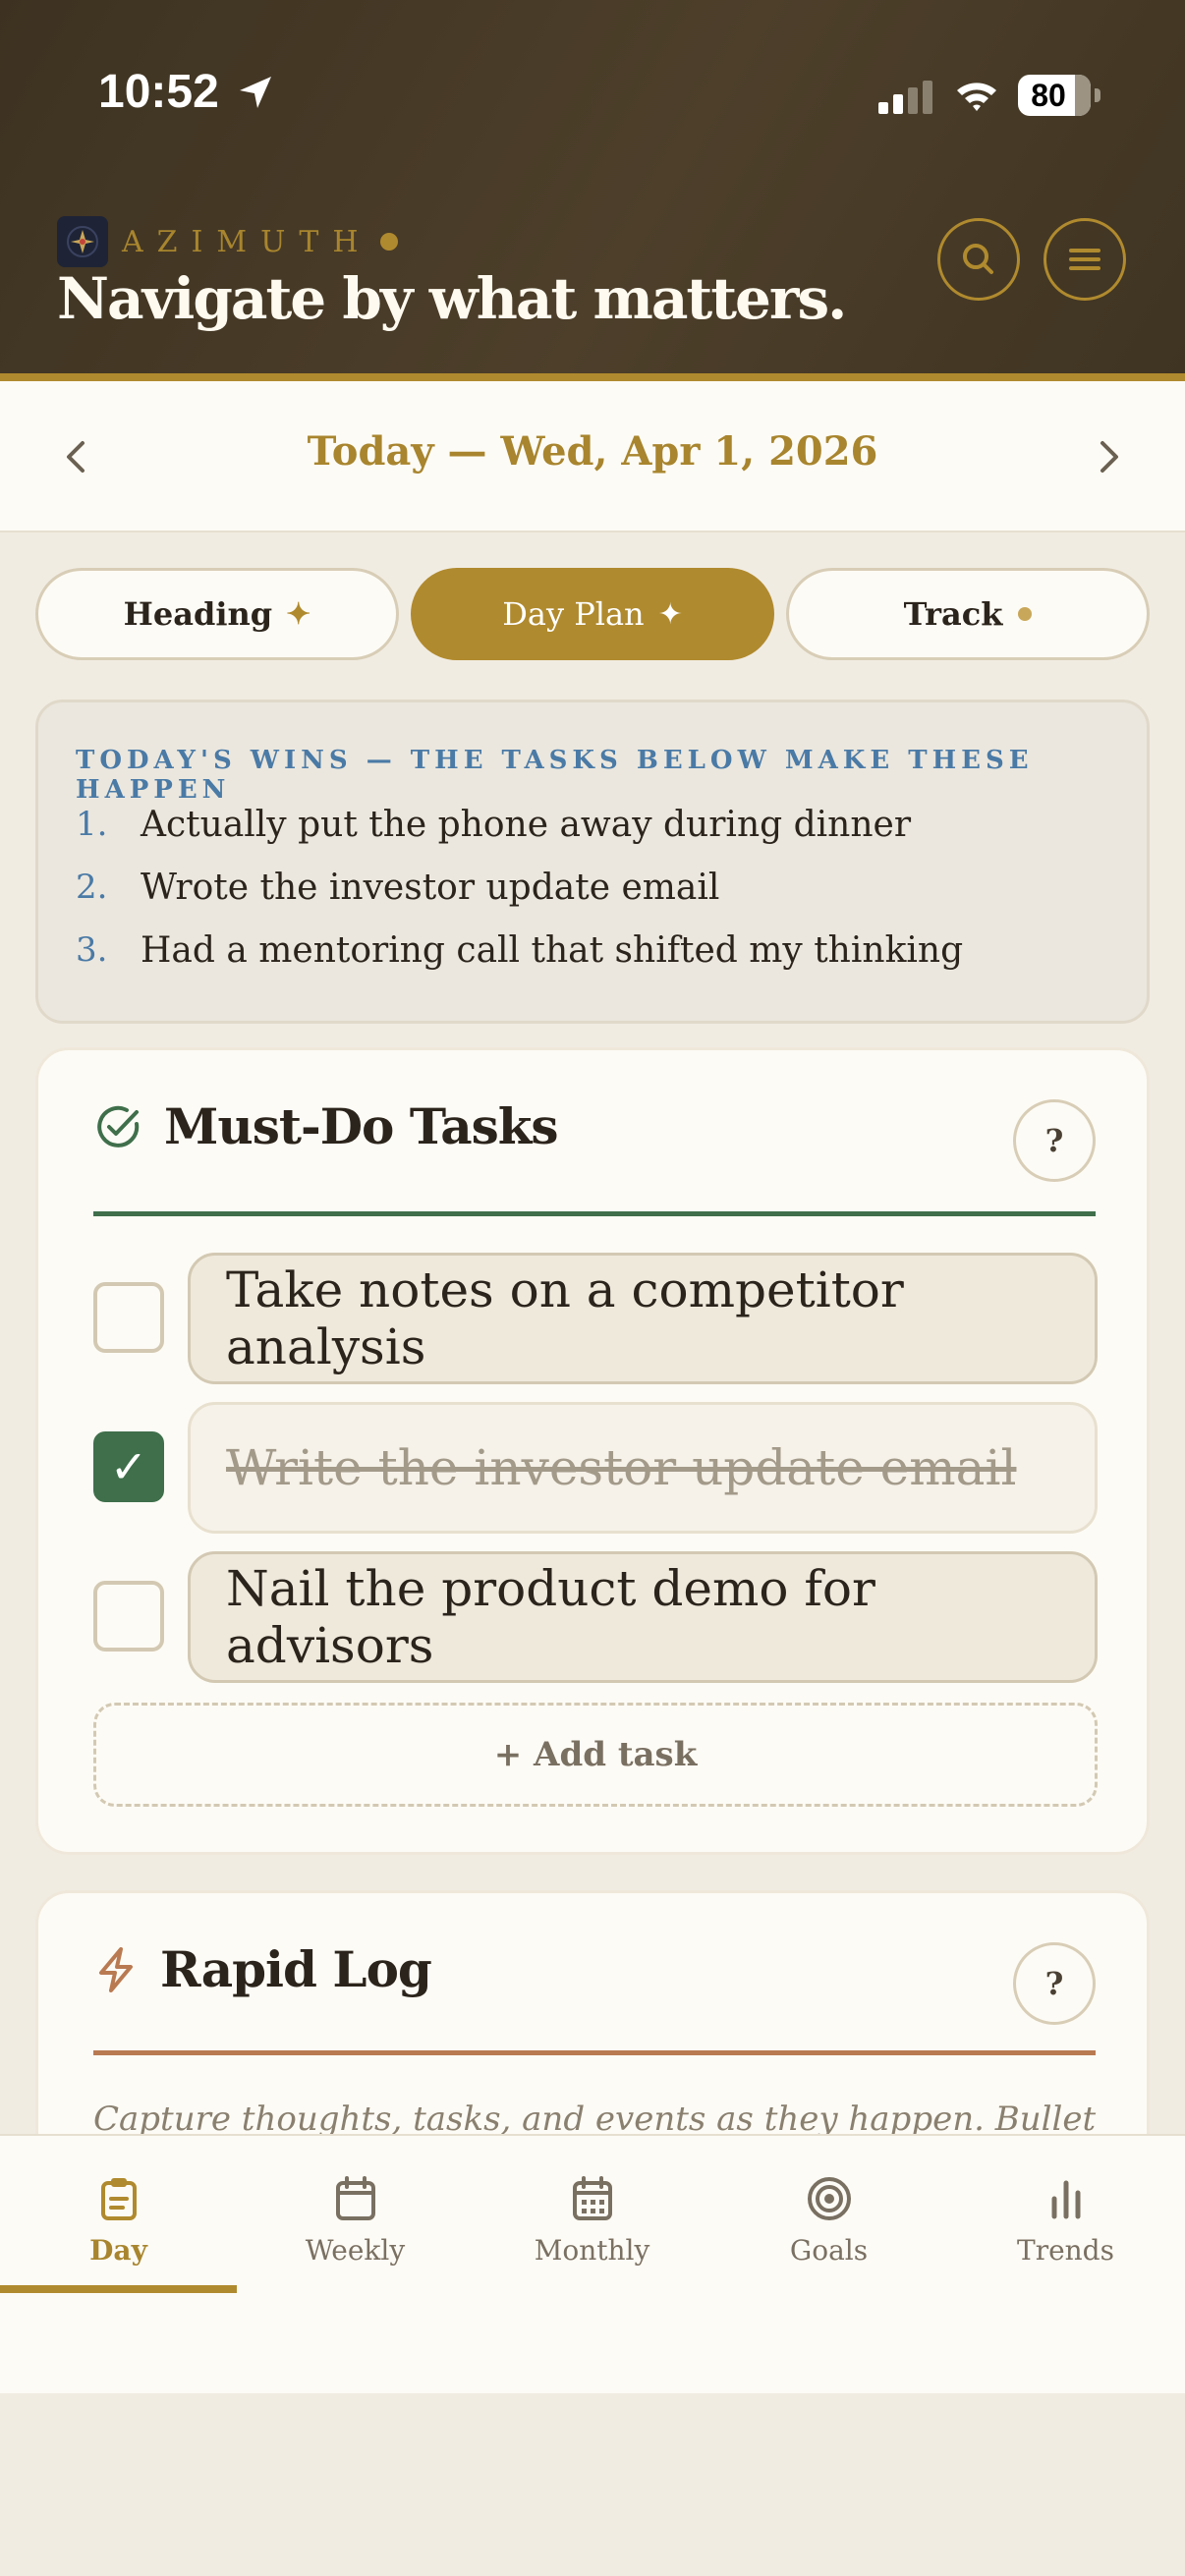  I want to click on win-item: 2. Wrote the investor update email, so click(398, 888).